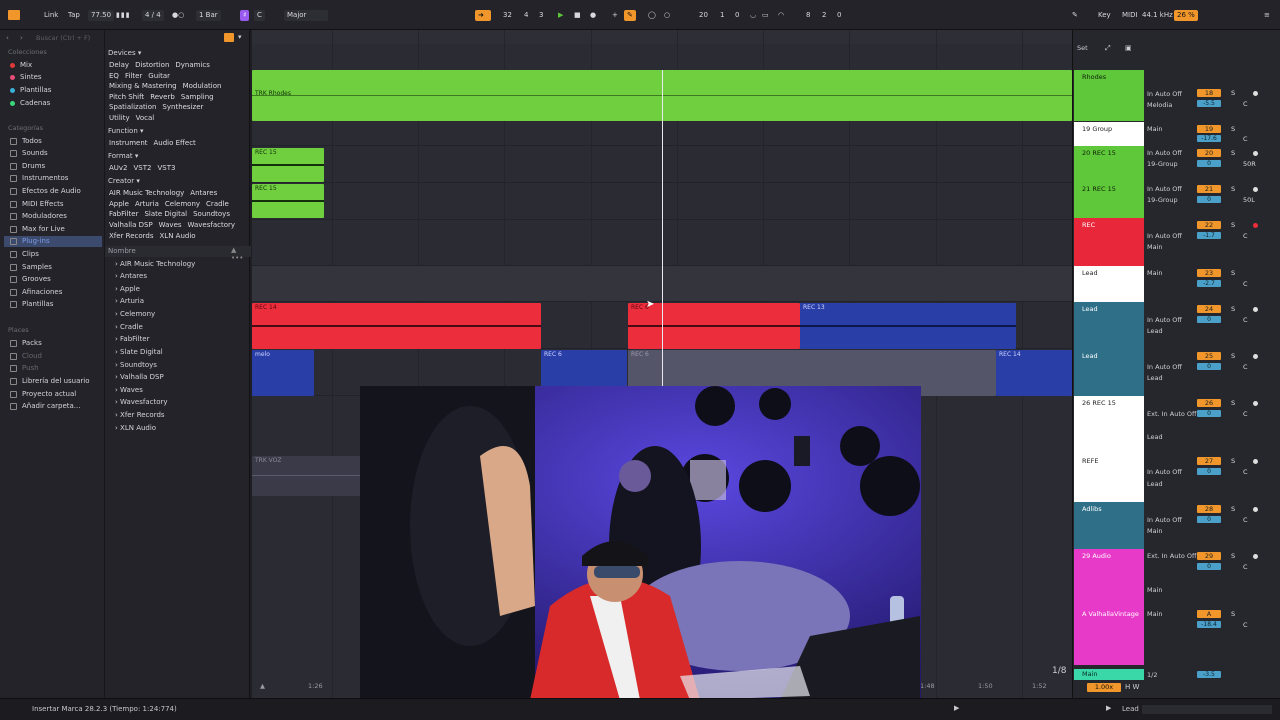  What do you see at coordinates (50, 381) in the screenshot?
I see `place-user-library: Librería del usuario` at bounding box center [50, 381].